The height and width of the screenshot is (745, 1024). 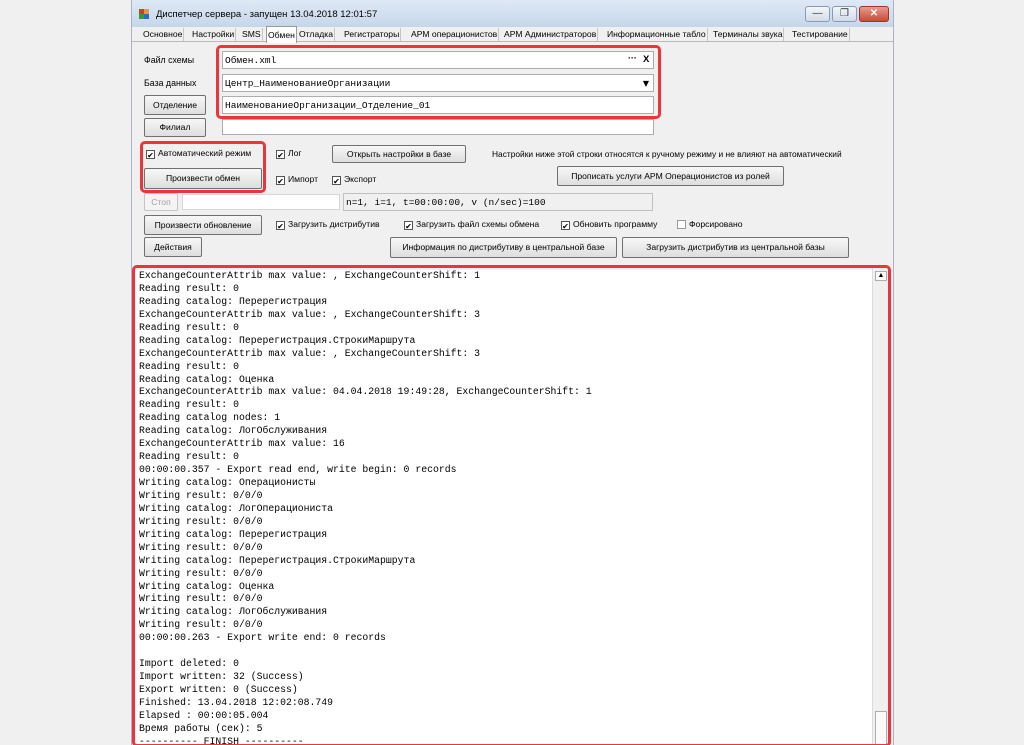 I want to click on tab-admin-workstations: АРМ Администраторов, so click(x=551, y=34).